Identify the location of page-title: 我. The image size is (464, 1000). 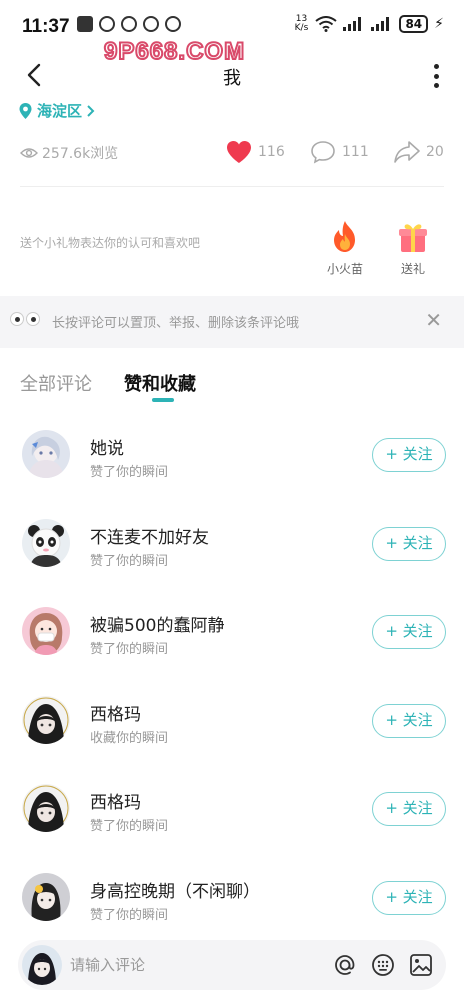
(232, 78).